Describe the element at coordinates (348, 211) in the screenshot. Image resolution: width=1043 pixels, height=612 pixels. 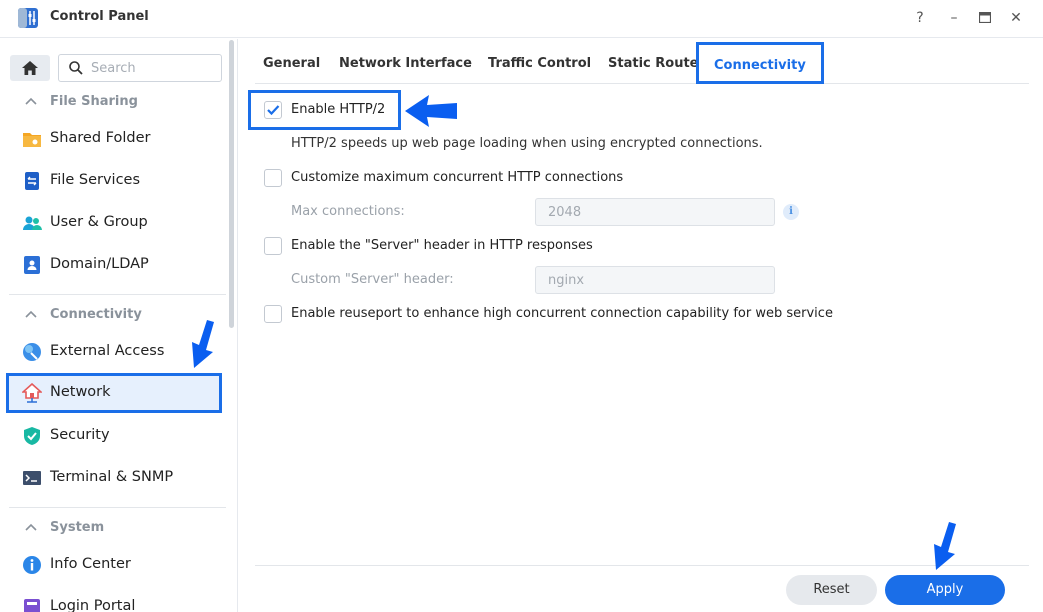
I see `max-connections-label: Max connections:` at that location.